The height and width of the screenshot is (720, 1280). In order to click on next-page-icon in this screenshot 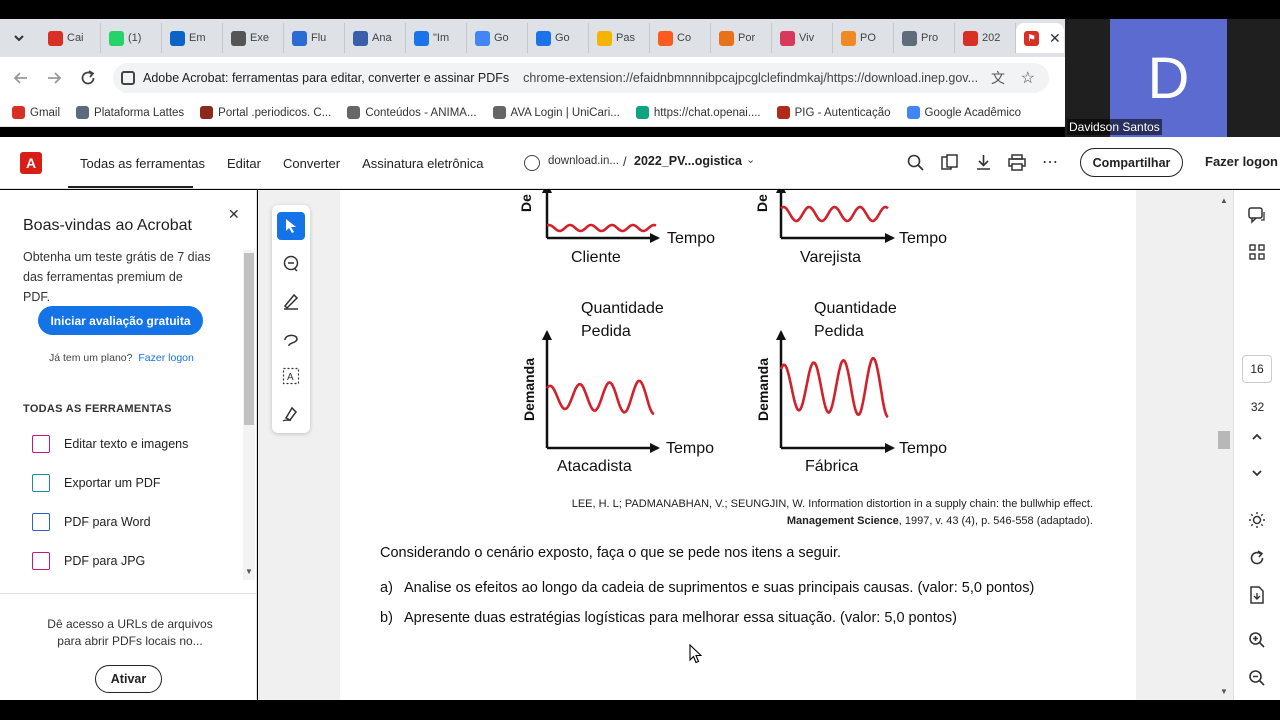, I will do `click(1257, 473)`.